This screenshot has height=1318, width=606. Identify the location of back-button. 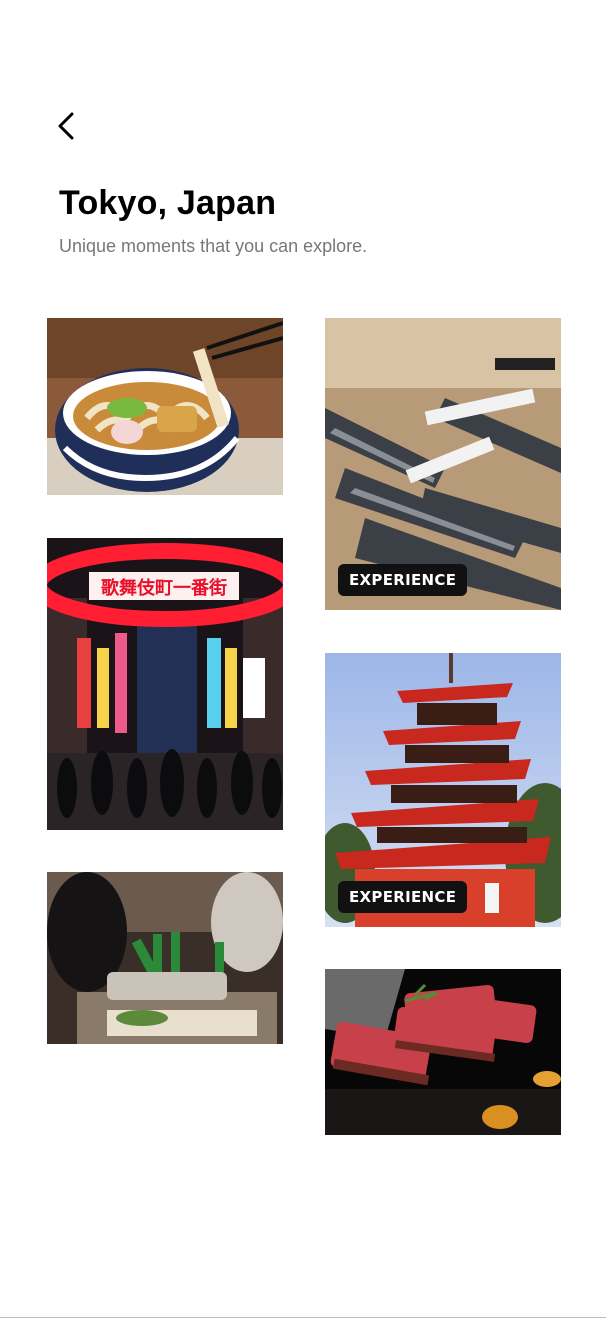
(68, 126).